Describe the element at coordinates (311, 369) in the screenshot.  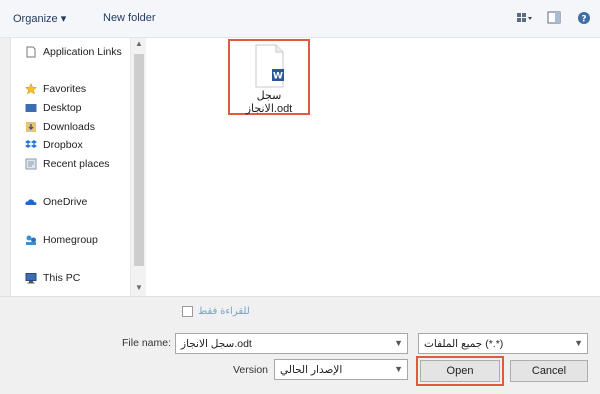
I see `version-value: الإصدار الحالي` at that location.